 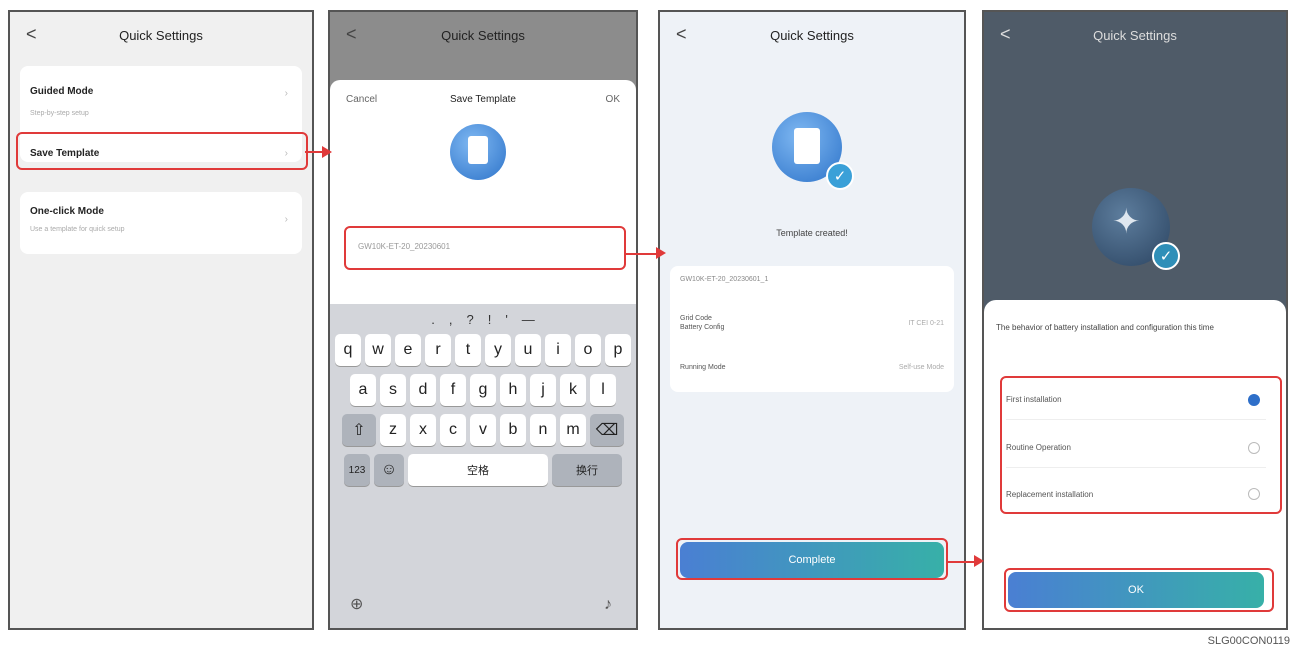 I want to click on letter-key: h, so click(x=513, y=390).